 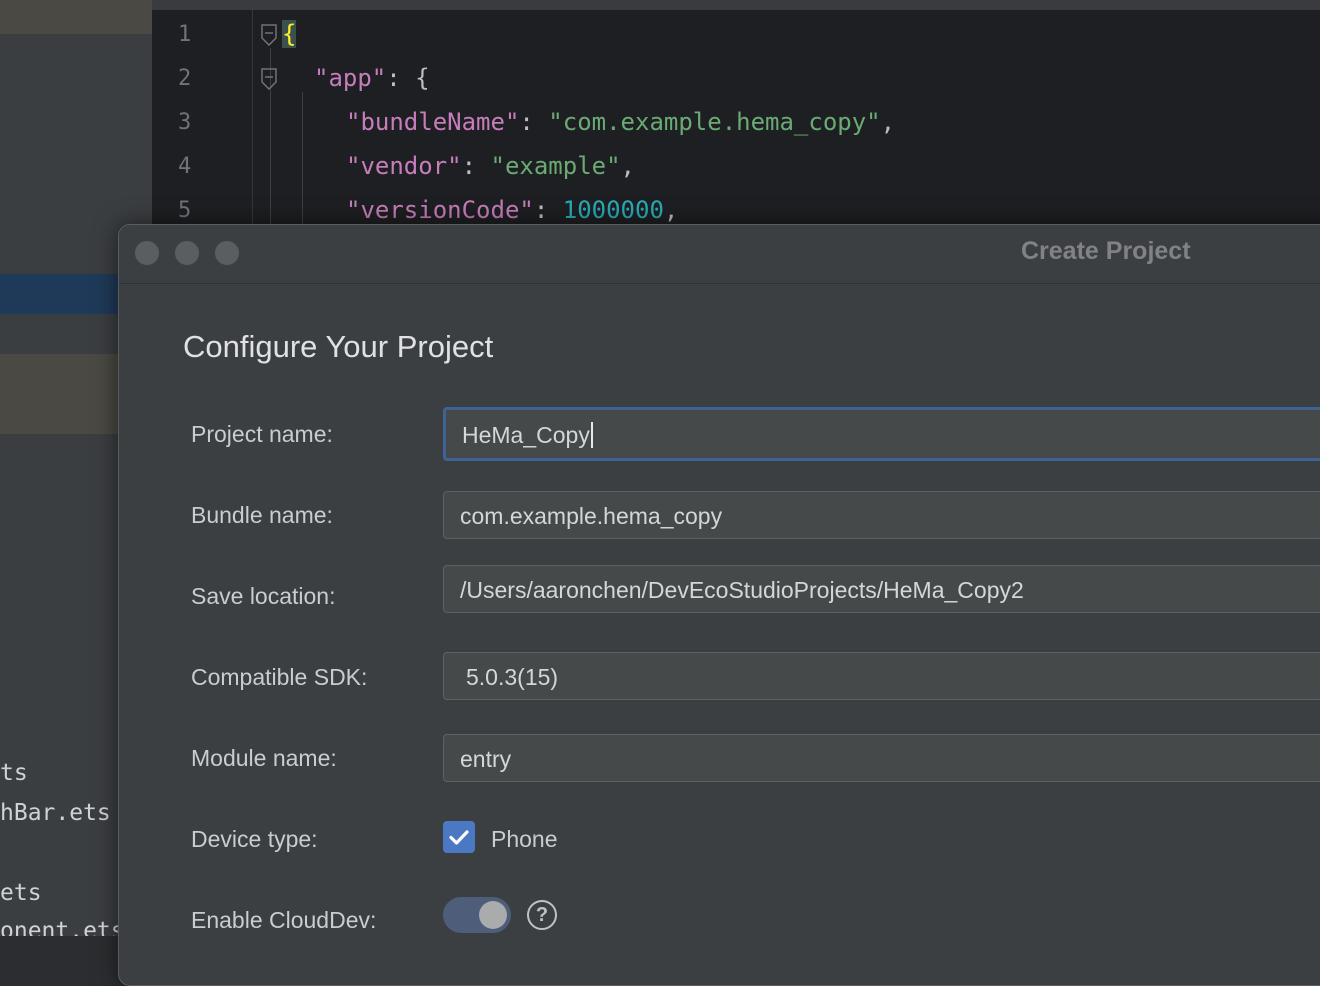 I want to click on module-name-value: entry, so click(x=486, y=759).